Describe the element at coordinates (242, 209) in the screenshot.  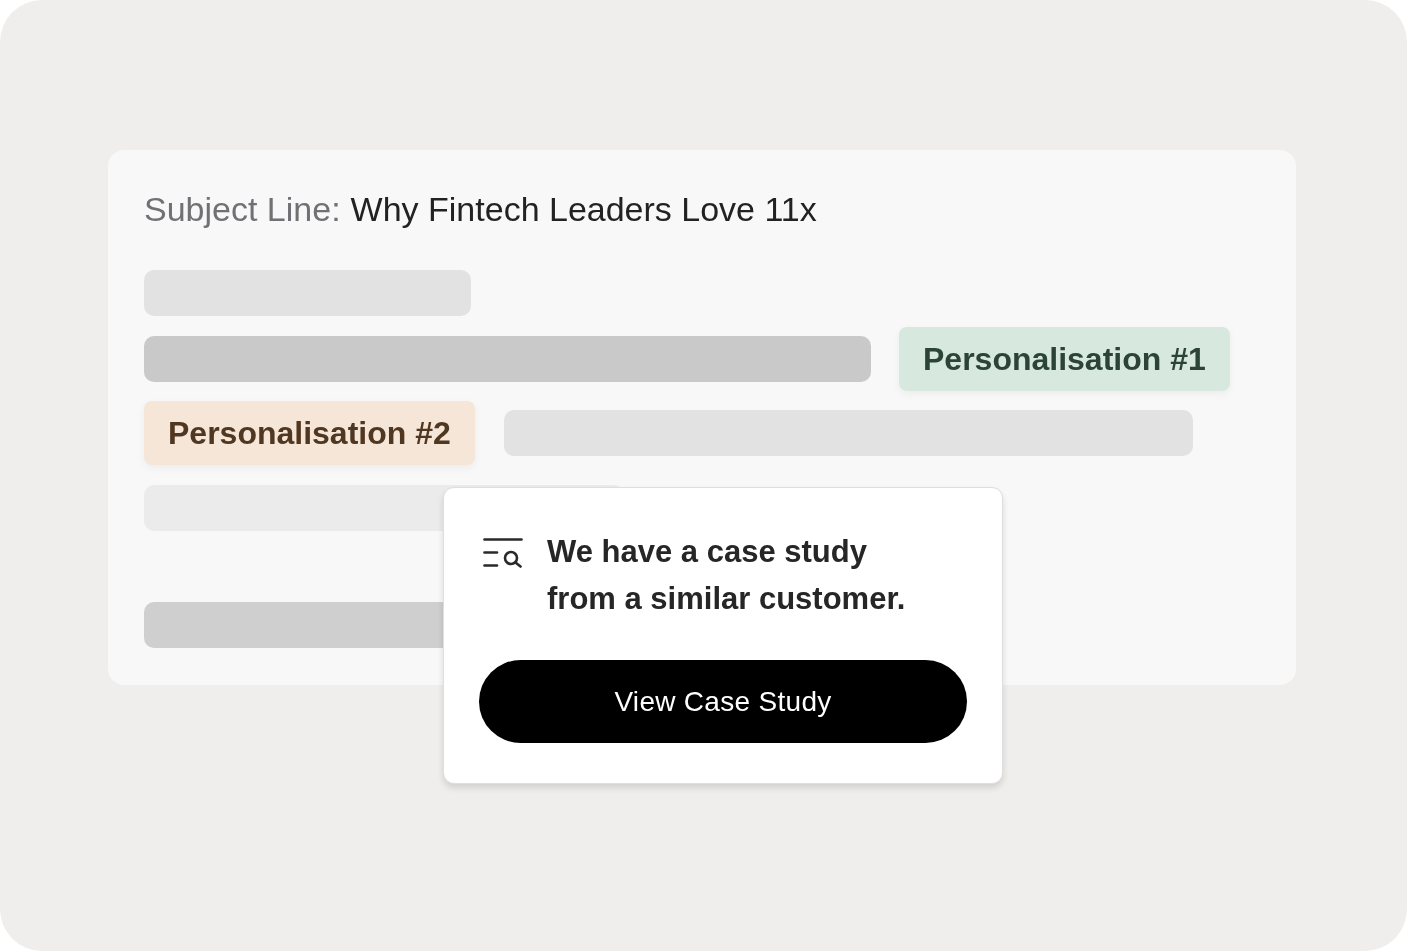
I see `subject-label: Subject Line:` at that location.